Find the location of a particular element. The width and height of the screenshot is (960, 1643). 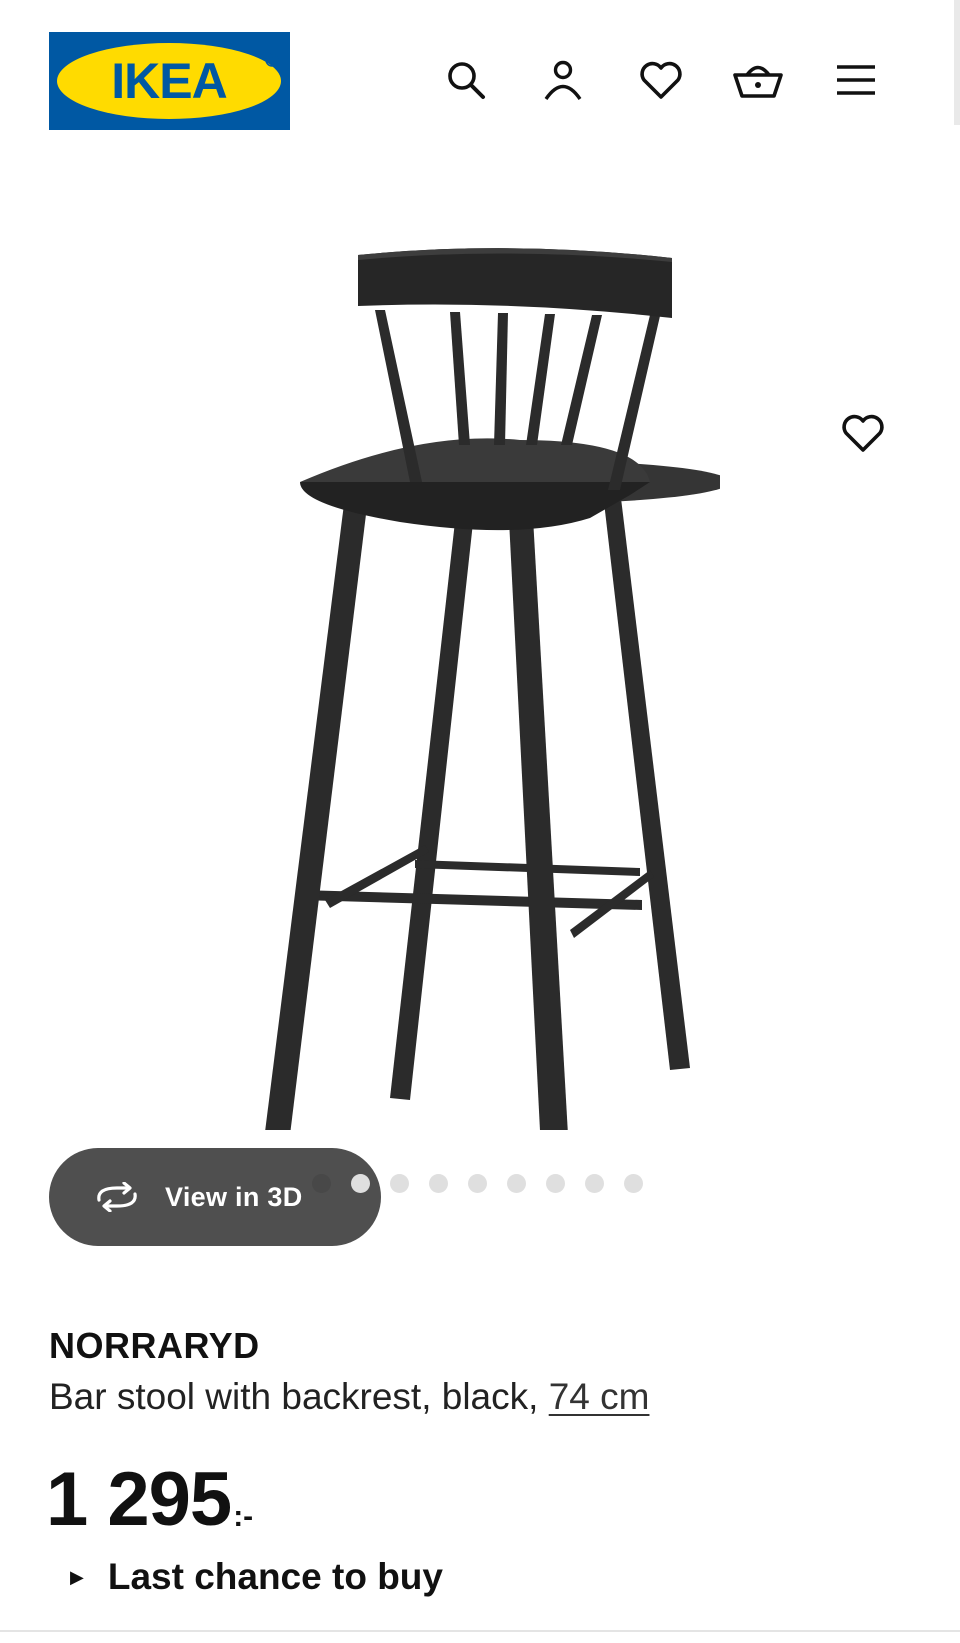

product-description-text: Bar stool with backrest, black, is located at coordinates (299, 1396).